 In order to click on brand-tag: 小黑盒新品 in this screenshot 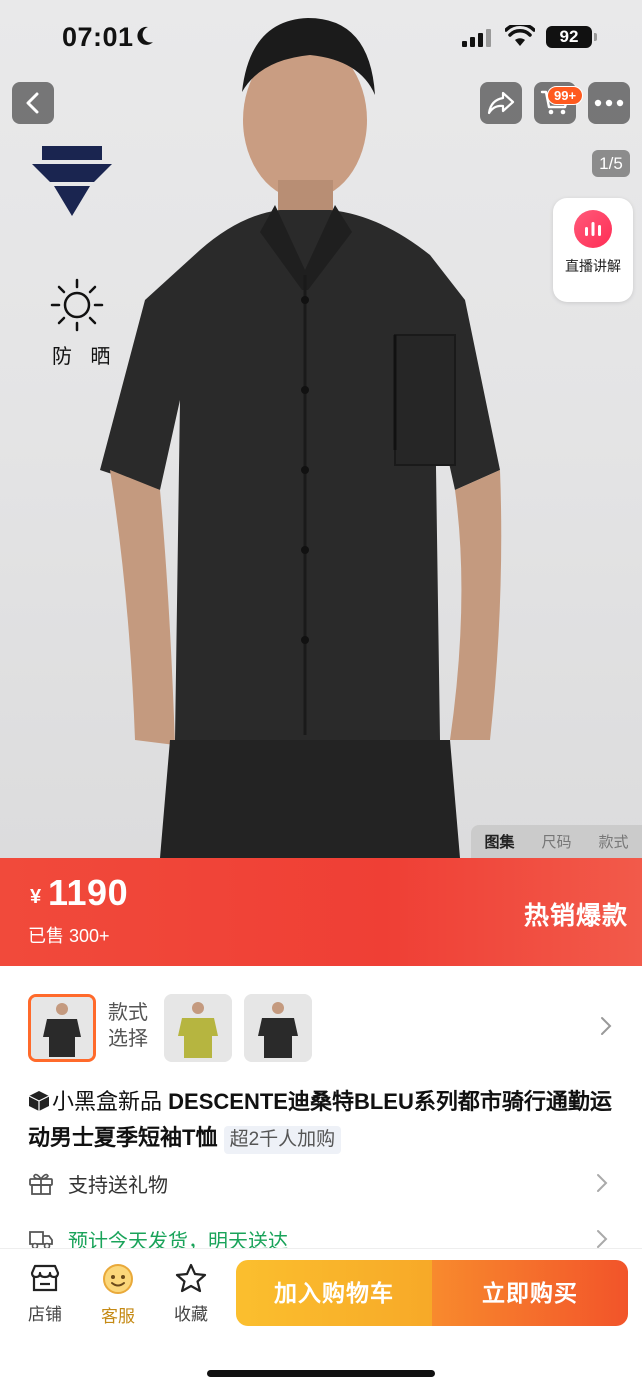, I will do `click(107, 1101)`.